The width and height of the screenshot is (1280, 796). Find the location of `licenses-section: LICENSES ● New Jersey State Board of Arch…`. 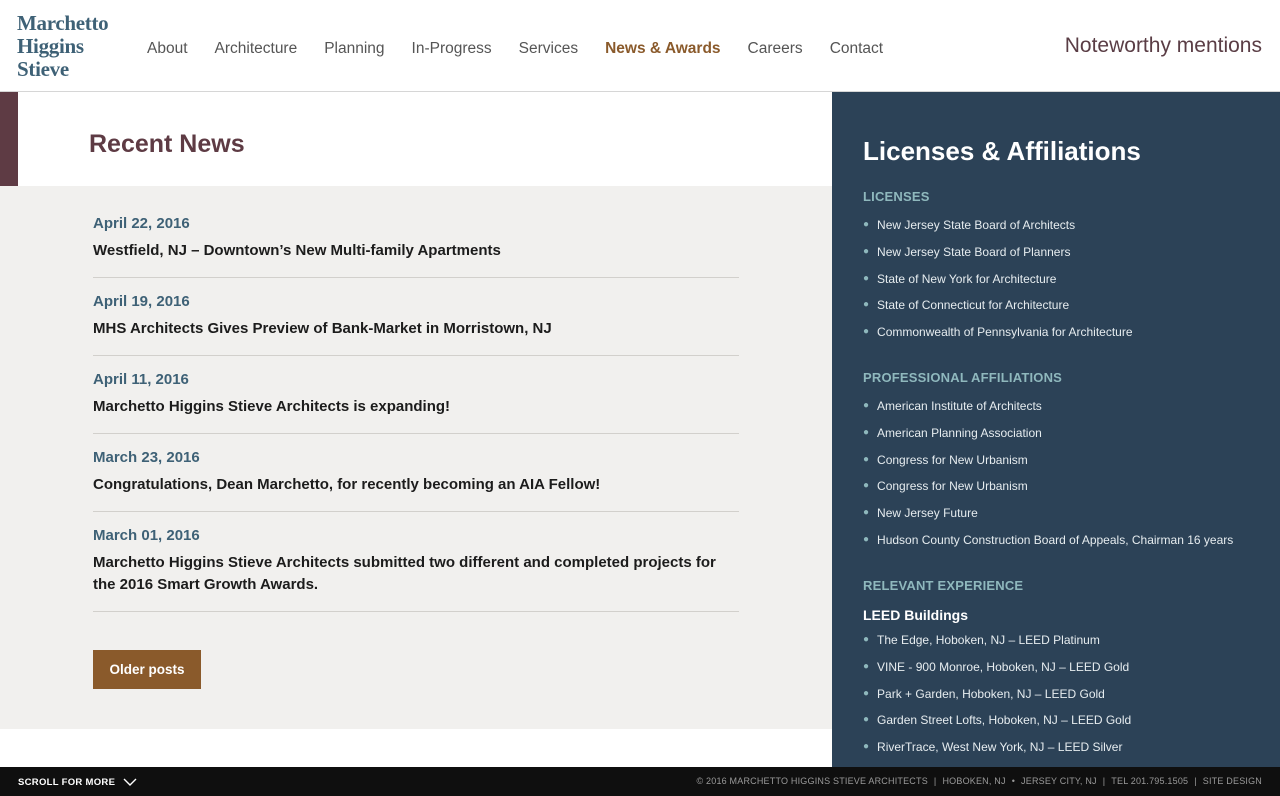

licenses-section: LICENSES ● New Jersey State Board of Arch… is located at coordinates (1063, 270).